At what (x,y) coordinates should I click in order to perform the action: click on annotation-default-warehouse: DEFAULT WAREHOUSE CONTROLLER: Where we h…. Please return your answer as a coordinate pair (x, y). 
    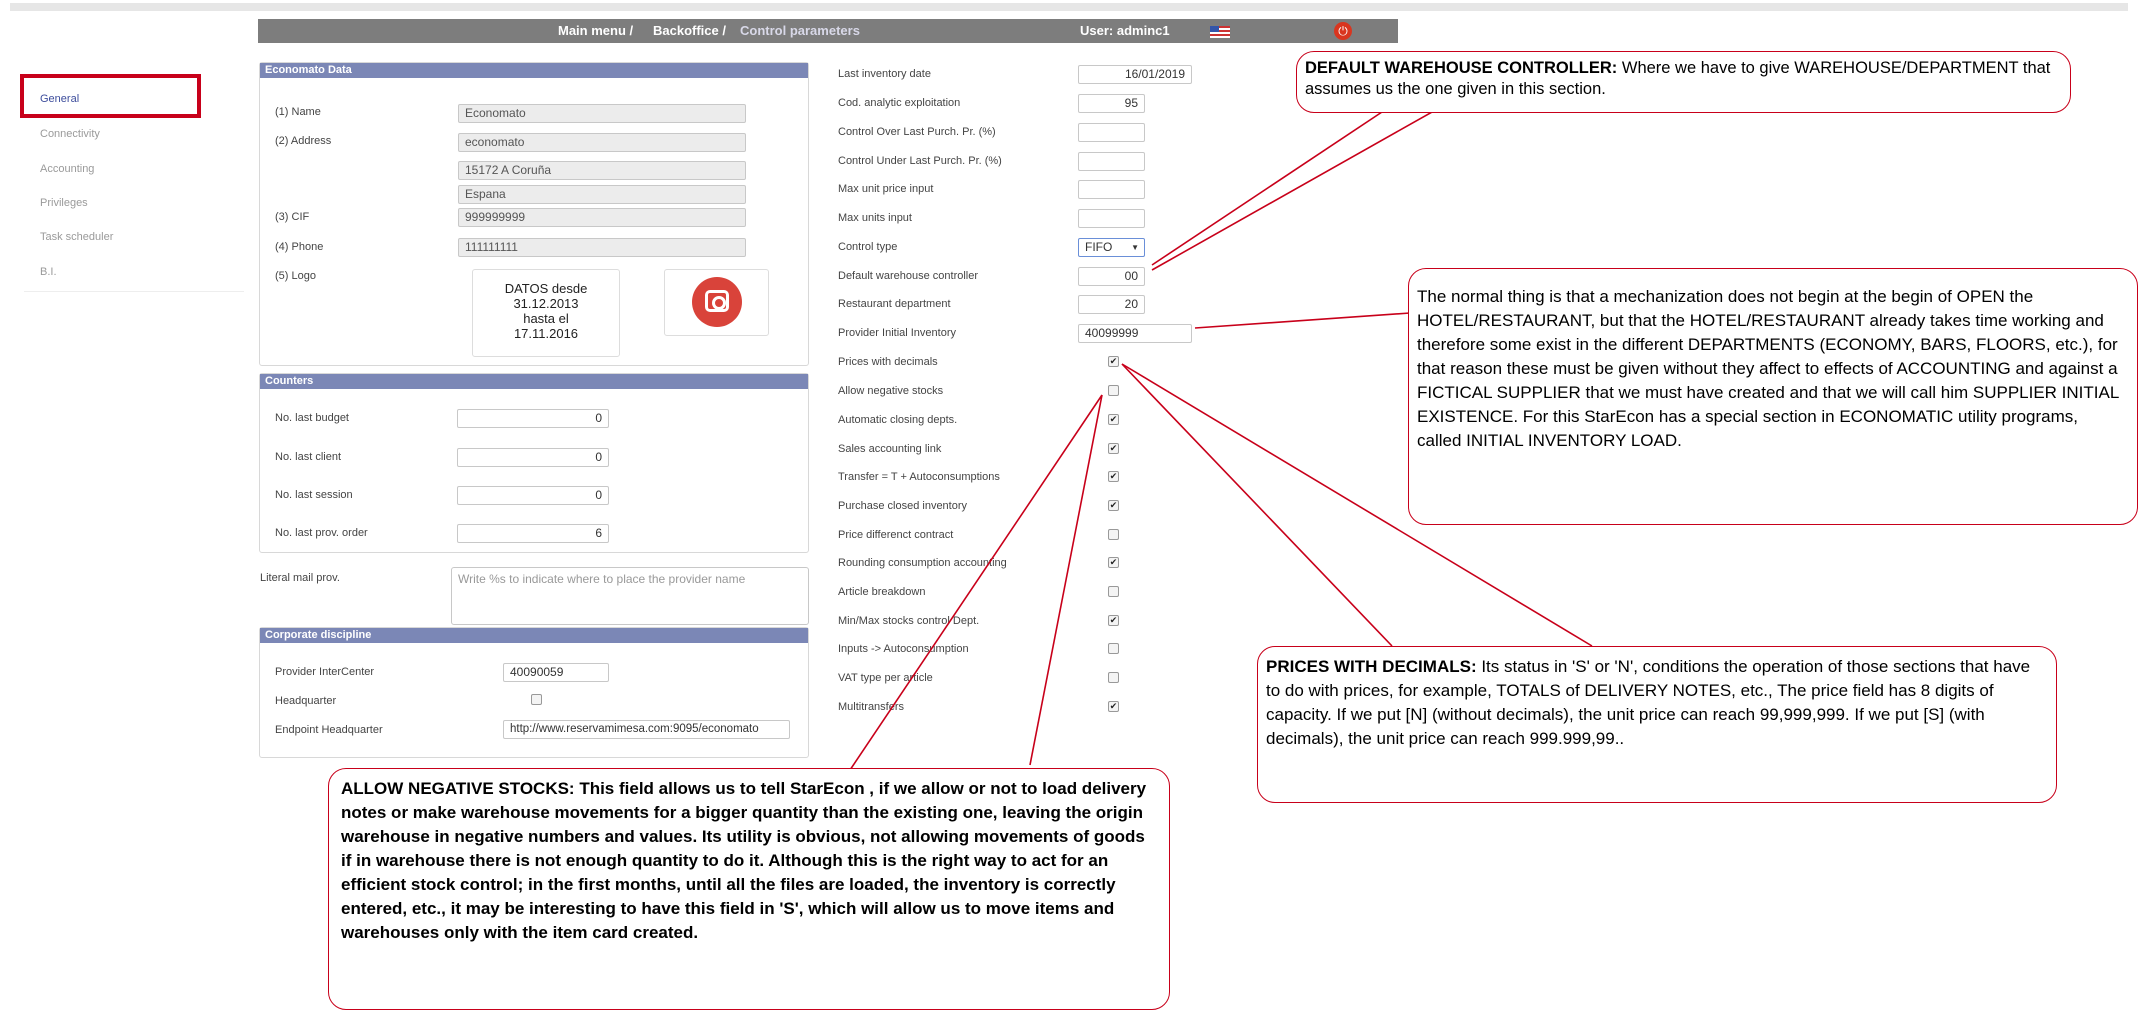
    Looking at the image, I should click on (1683, 82).